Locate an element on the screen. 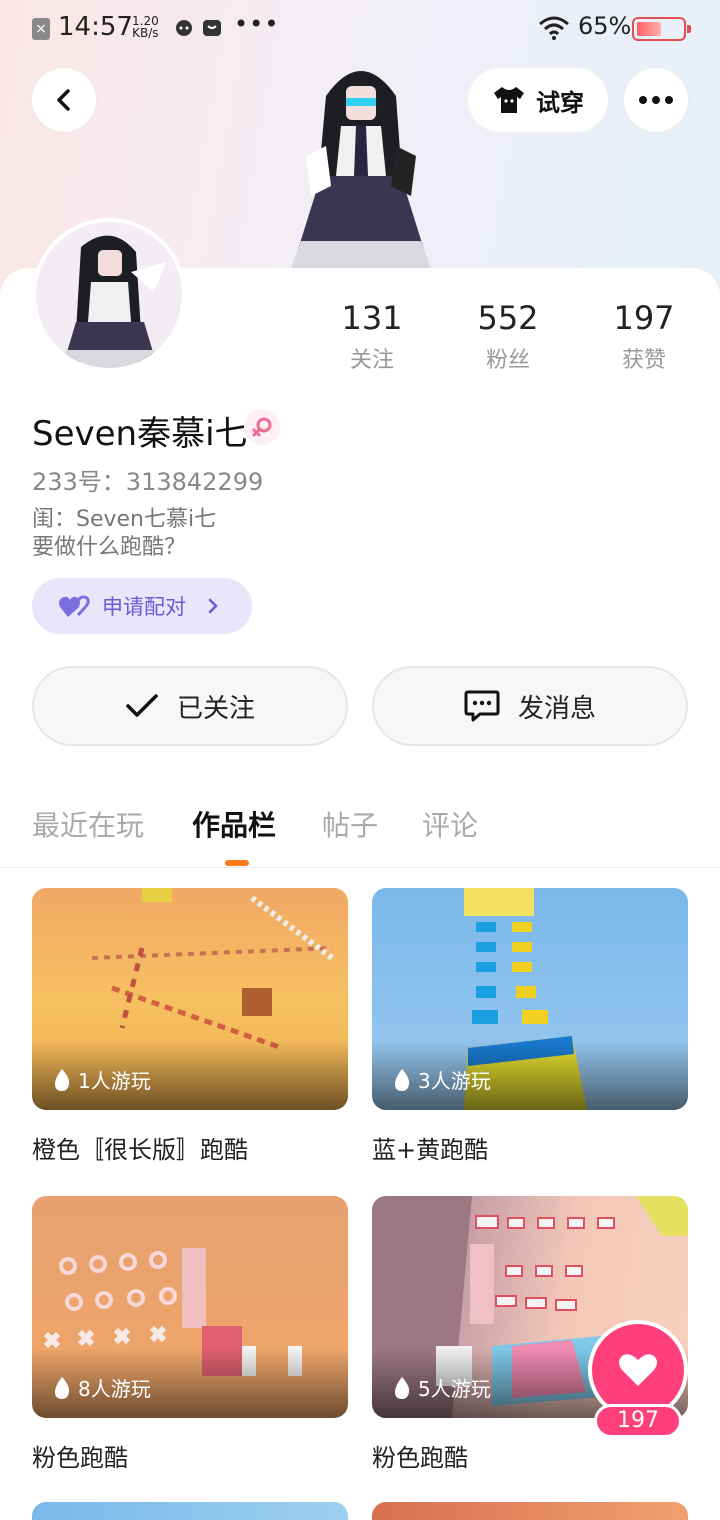 This screenshot has width=720, height=1520. like-count-badge: 197 is located at coordinates (638, 1421).